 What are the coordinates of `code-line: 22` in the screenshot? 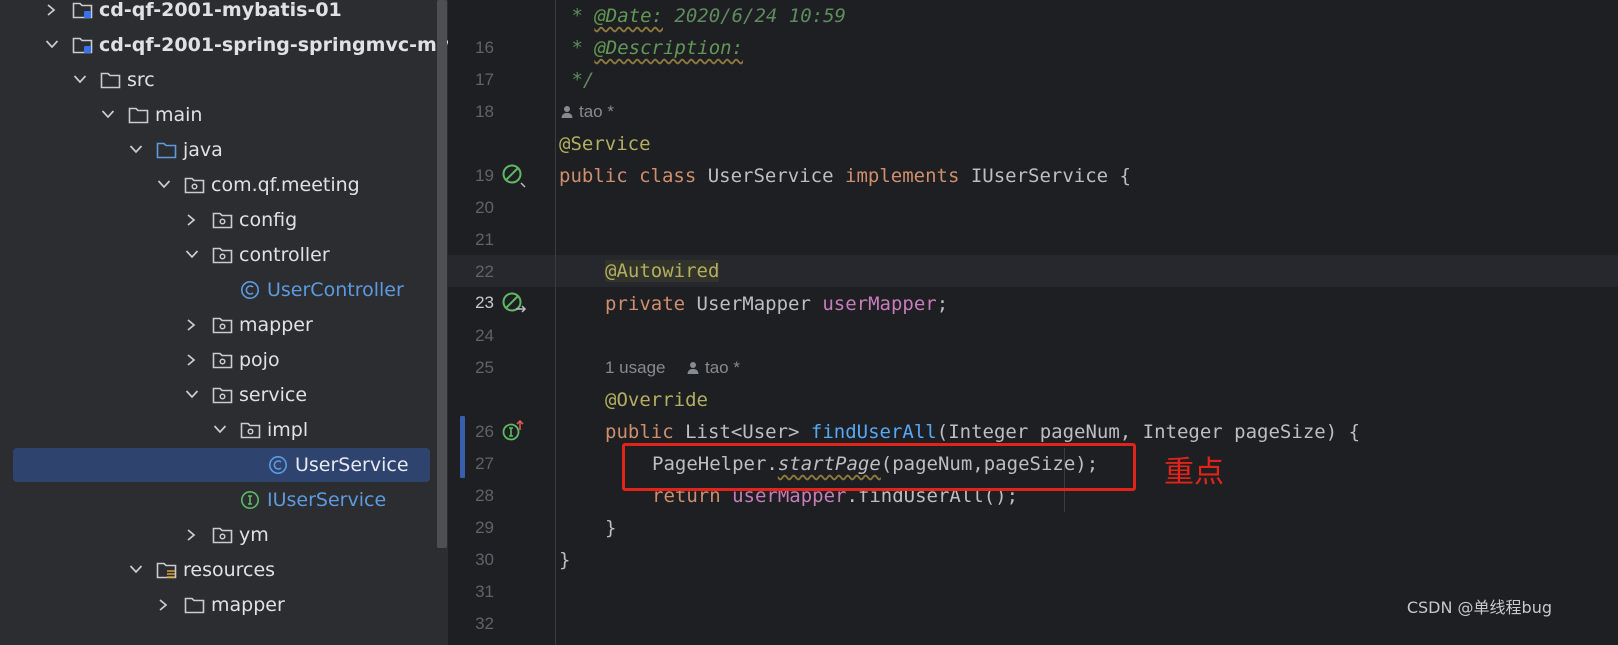 It's located at (1033, 252).